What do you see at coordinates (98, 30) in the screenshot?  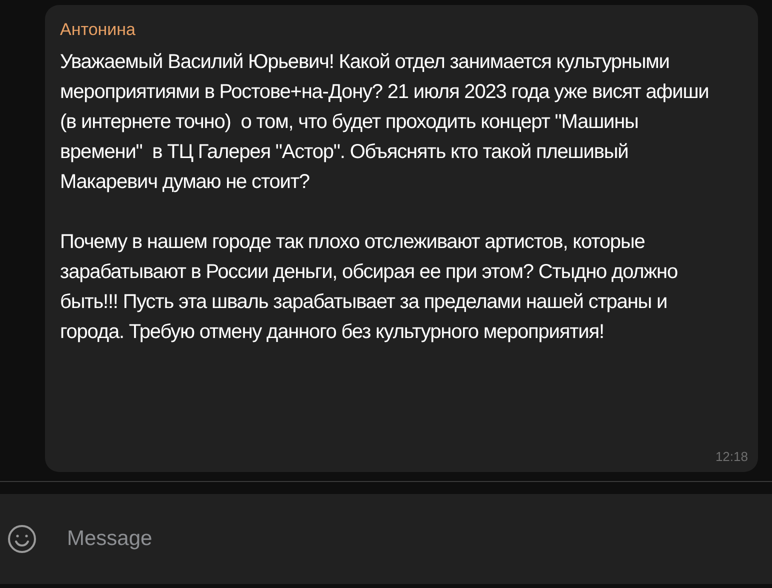 I see `sender-name: Антонина` at bounding box center [98, 30].